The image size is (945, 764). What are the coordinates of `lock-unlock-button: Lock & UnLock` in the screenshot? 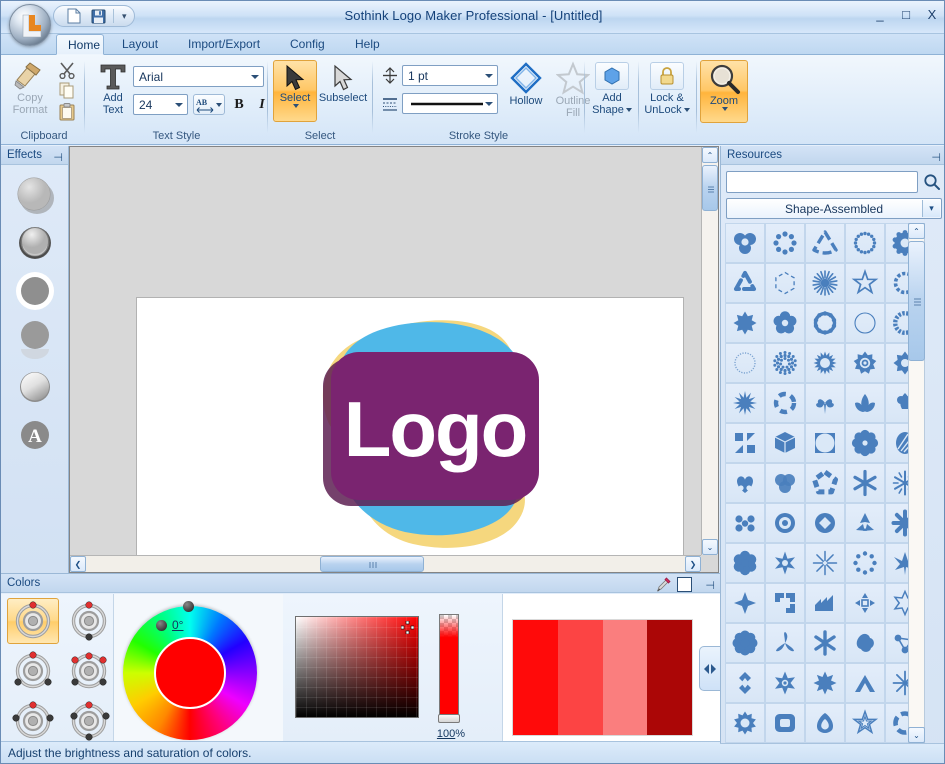 It's located at (667, 92).